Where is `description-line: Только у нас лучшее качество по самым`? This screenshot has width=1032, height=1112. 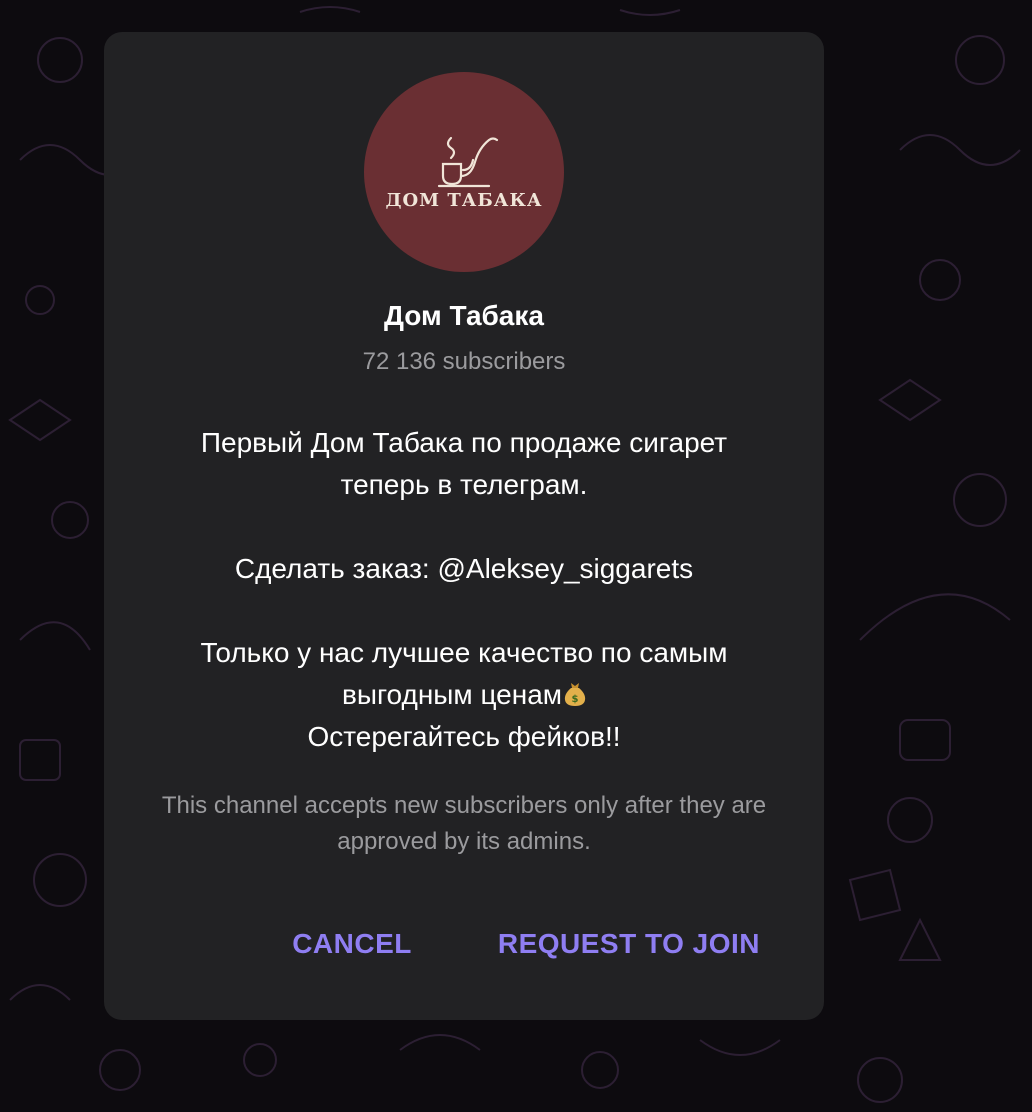
description-line: Только у нас лучшее качество по самым is located at coordinates (464, 652).